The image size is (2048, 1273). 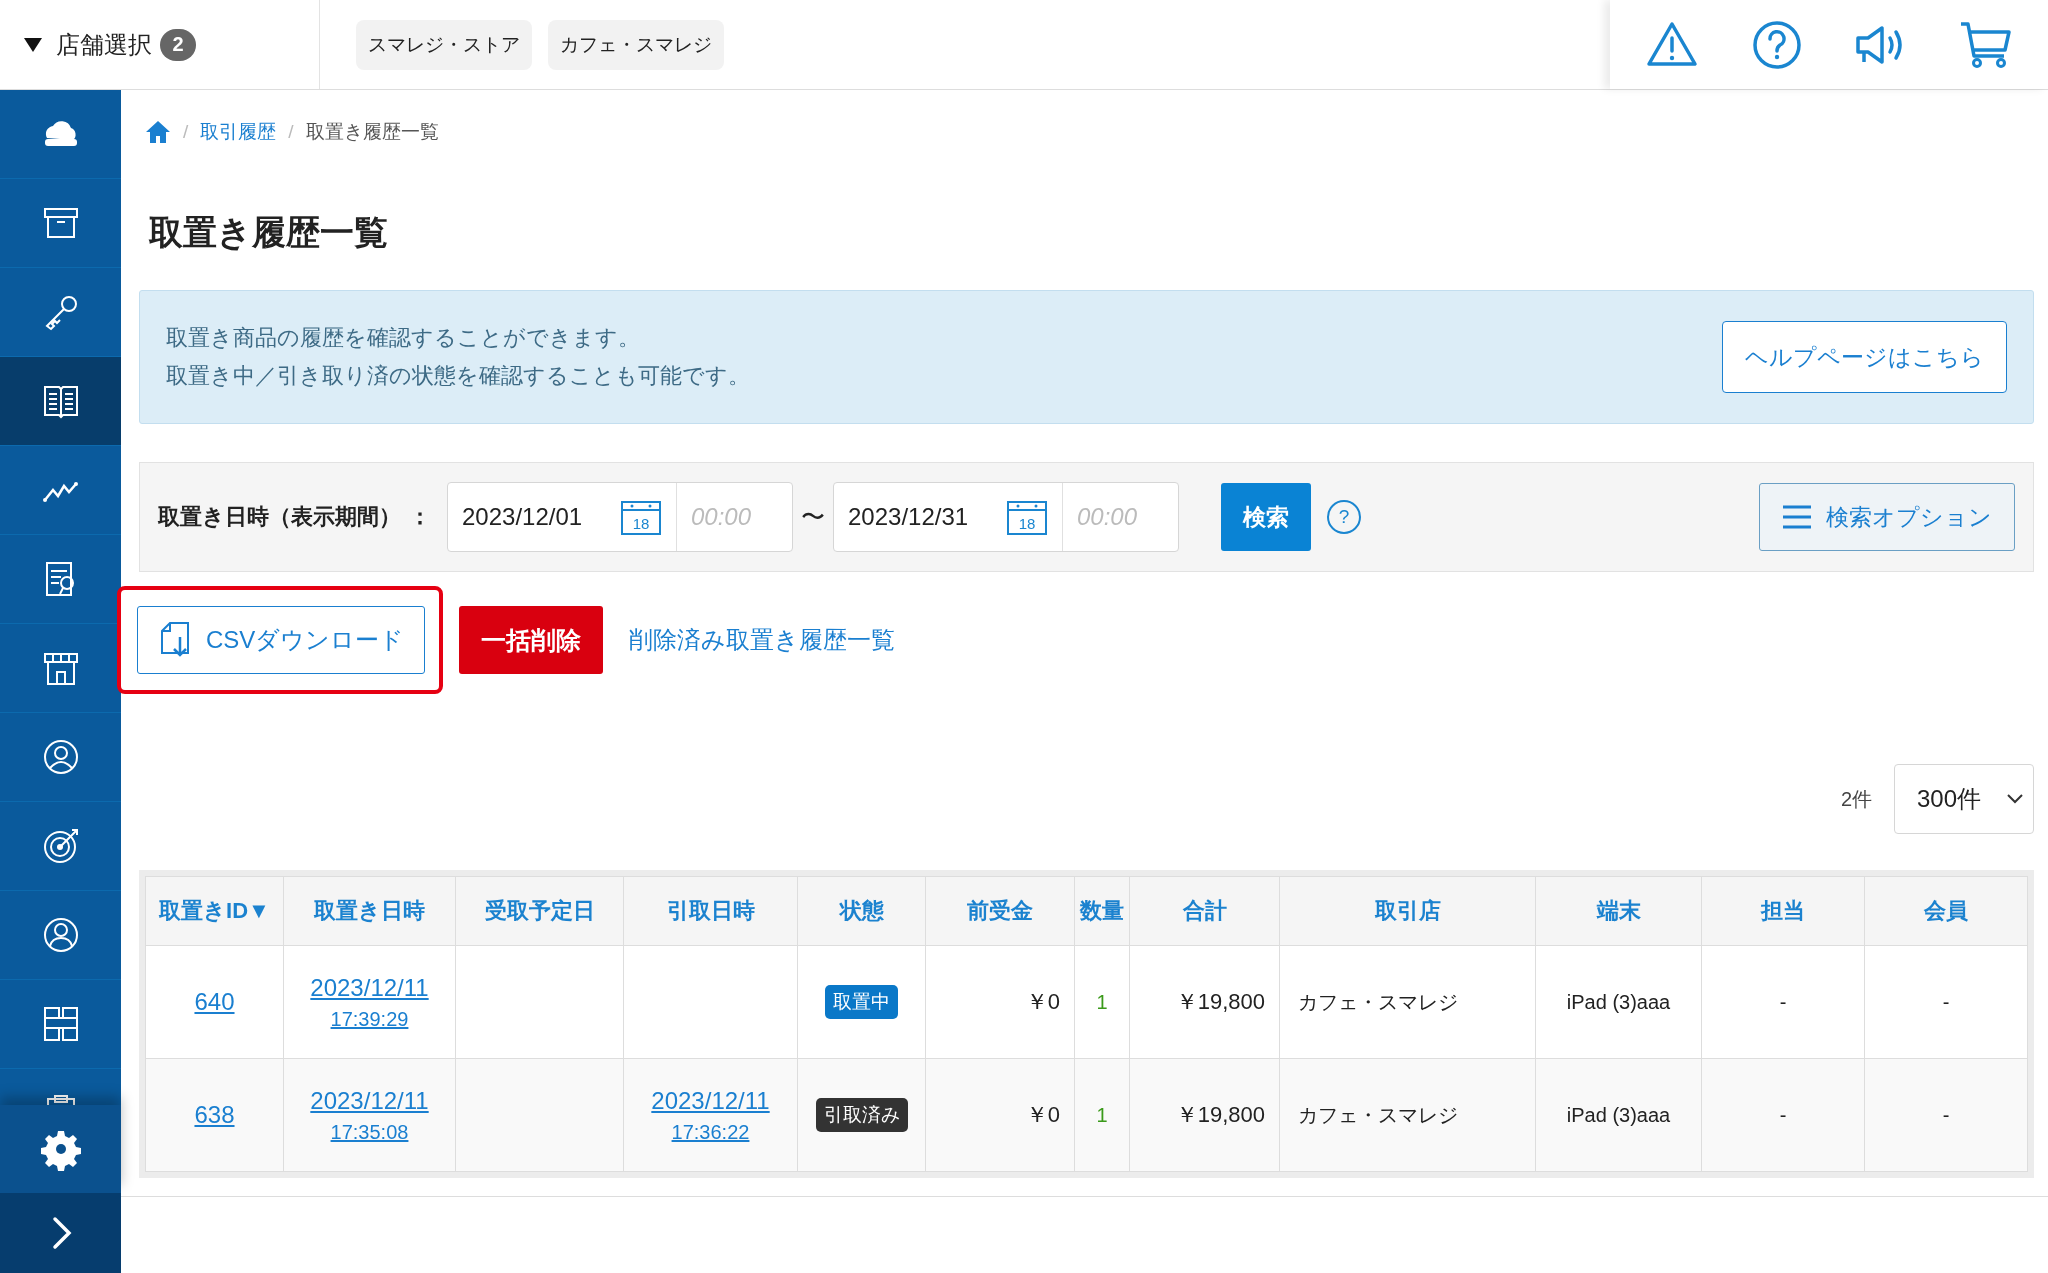 What do you see at coordinates (269, 232) in the screenshot?
I see `page-title: 取置き履歴一覧` at bounding box center [269, 232].